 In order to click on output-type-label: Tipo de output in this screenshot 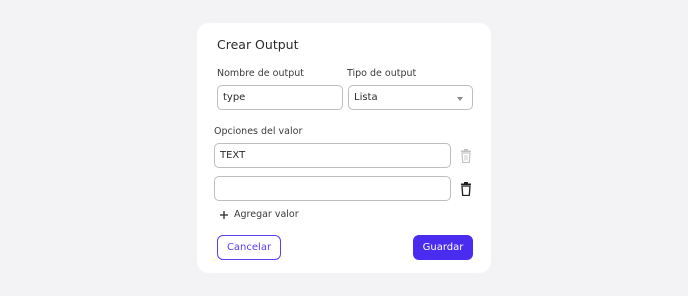, I will do `click(382, 73)`.